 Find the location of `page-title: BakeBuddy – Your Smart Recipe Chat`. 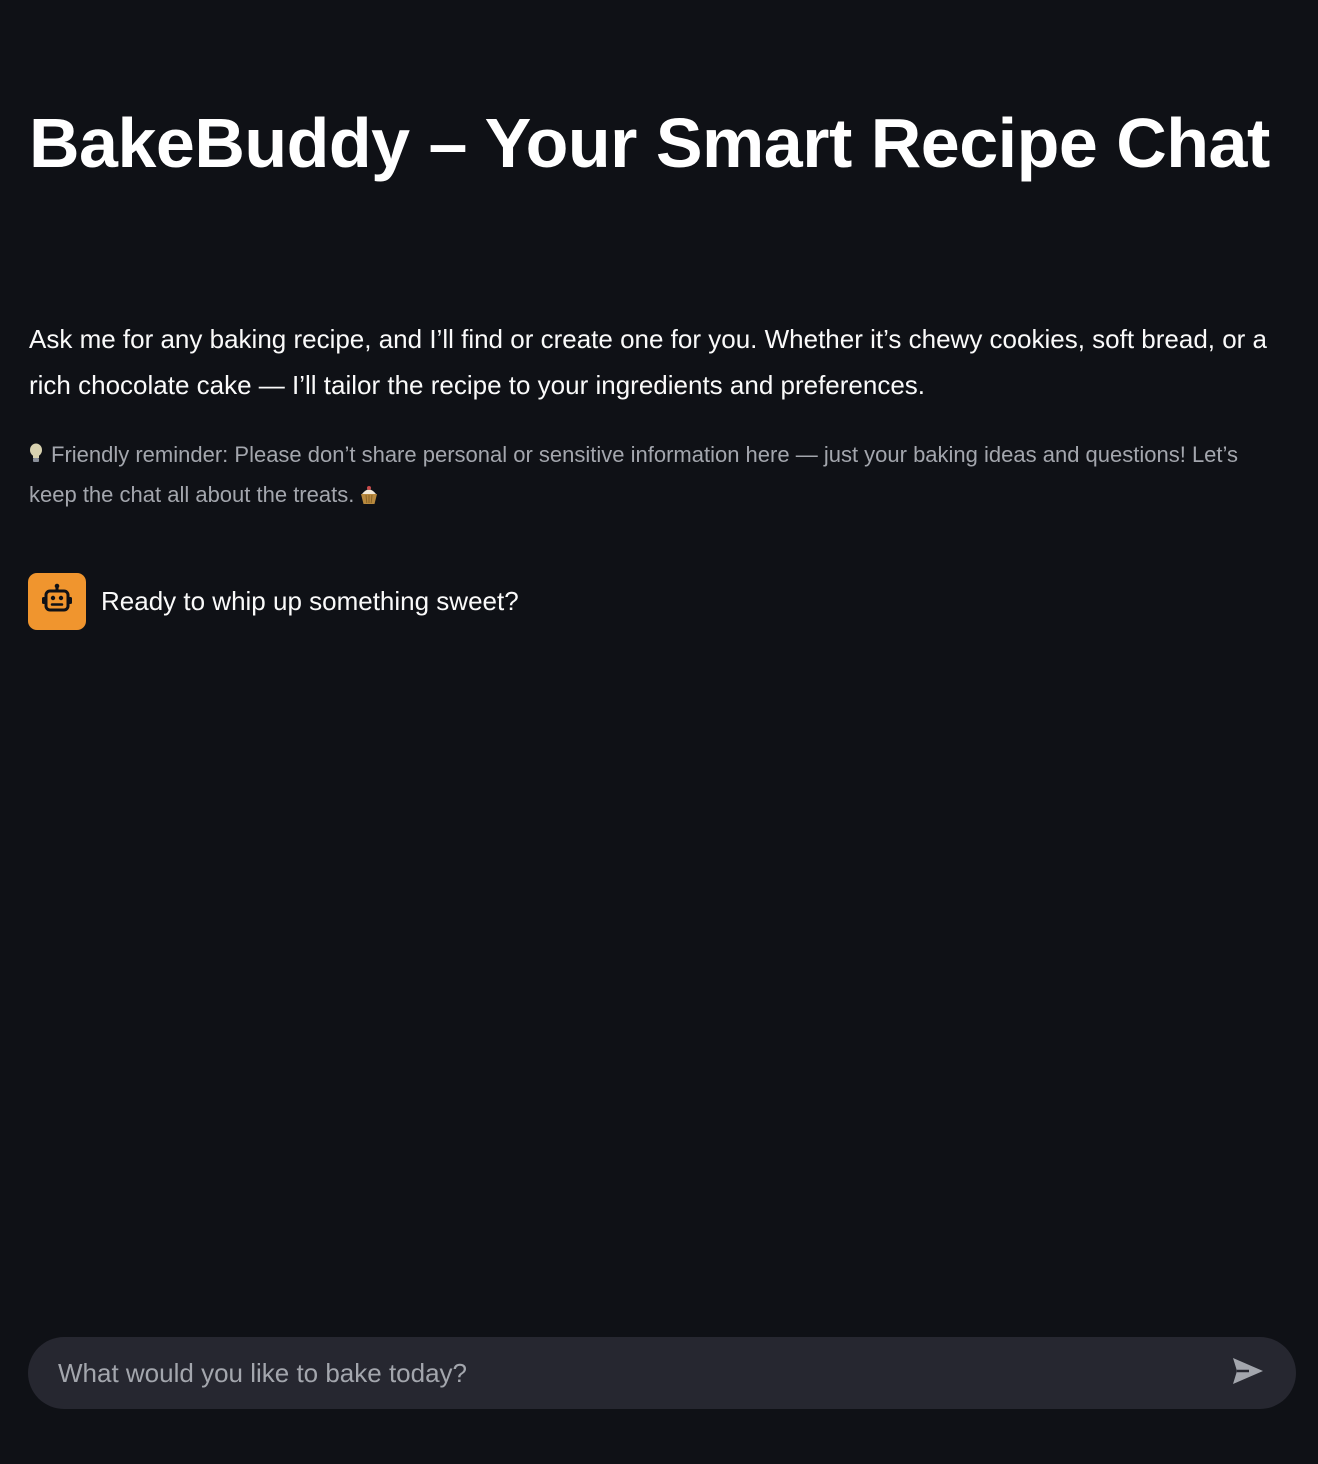

page-title: BakeBuddy – Your Smart Recipe Chat is located at coordinates (649, 143).